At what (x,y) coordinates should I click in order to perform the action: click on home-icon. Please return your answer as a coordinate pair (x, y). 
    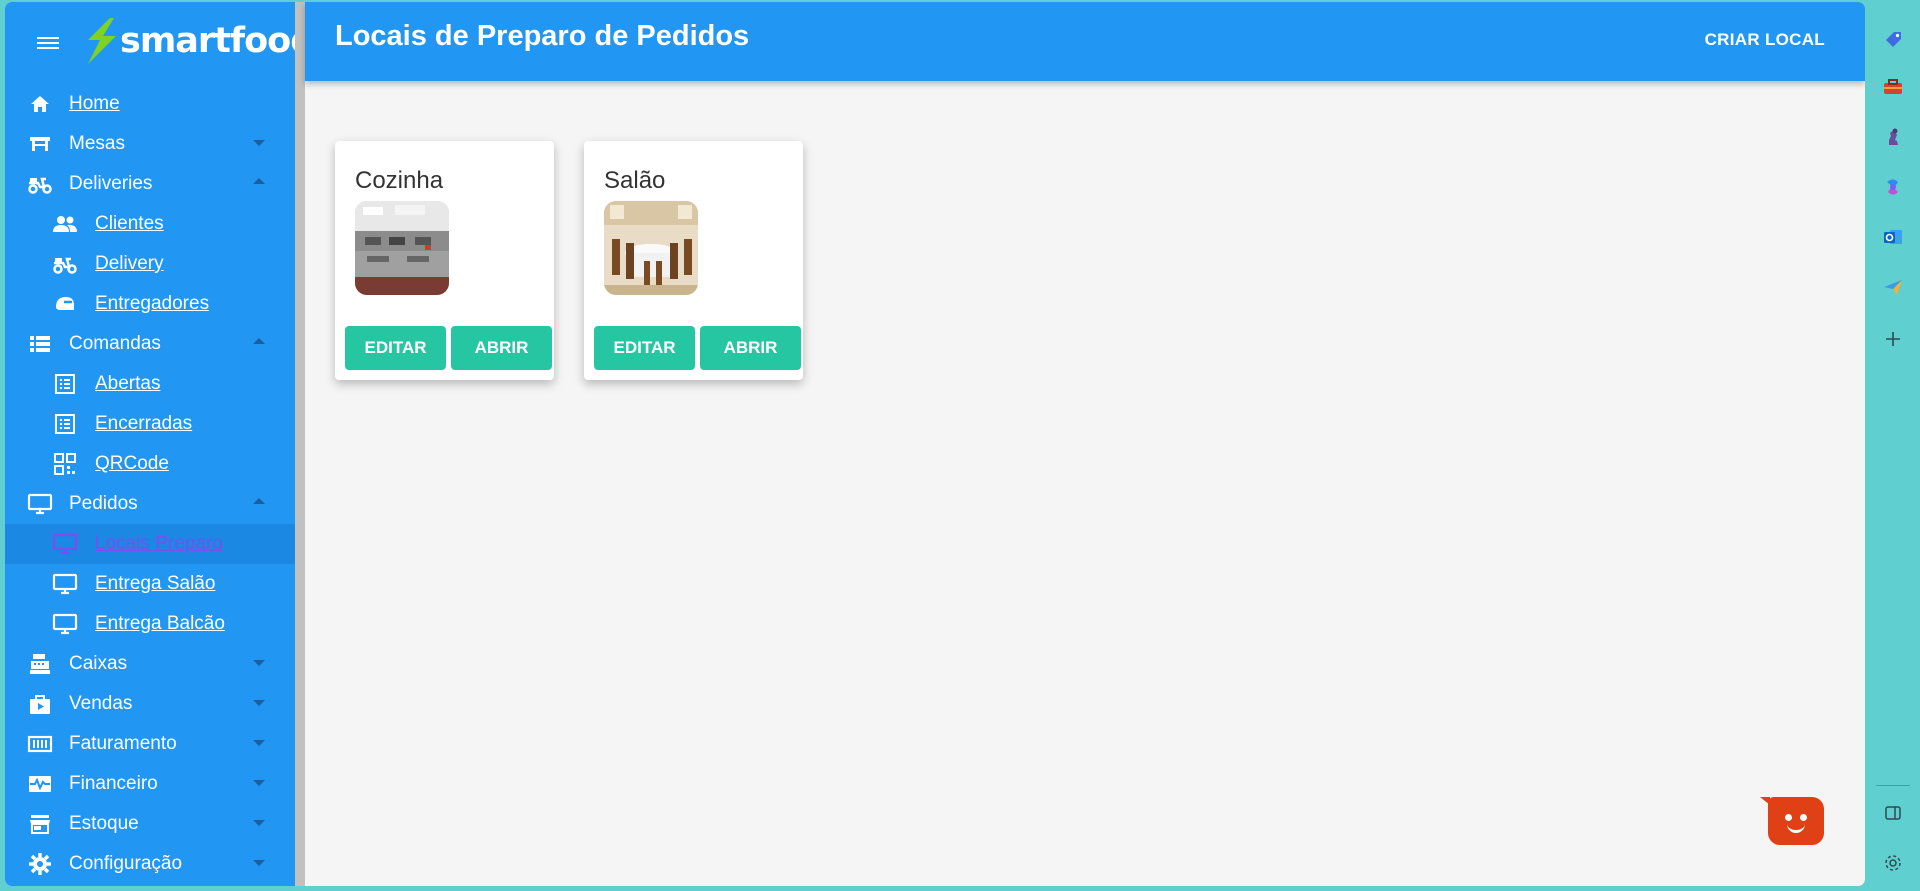
    Looking at the image, I should click on (40, 104).